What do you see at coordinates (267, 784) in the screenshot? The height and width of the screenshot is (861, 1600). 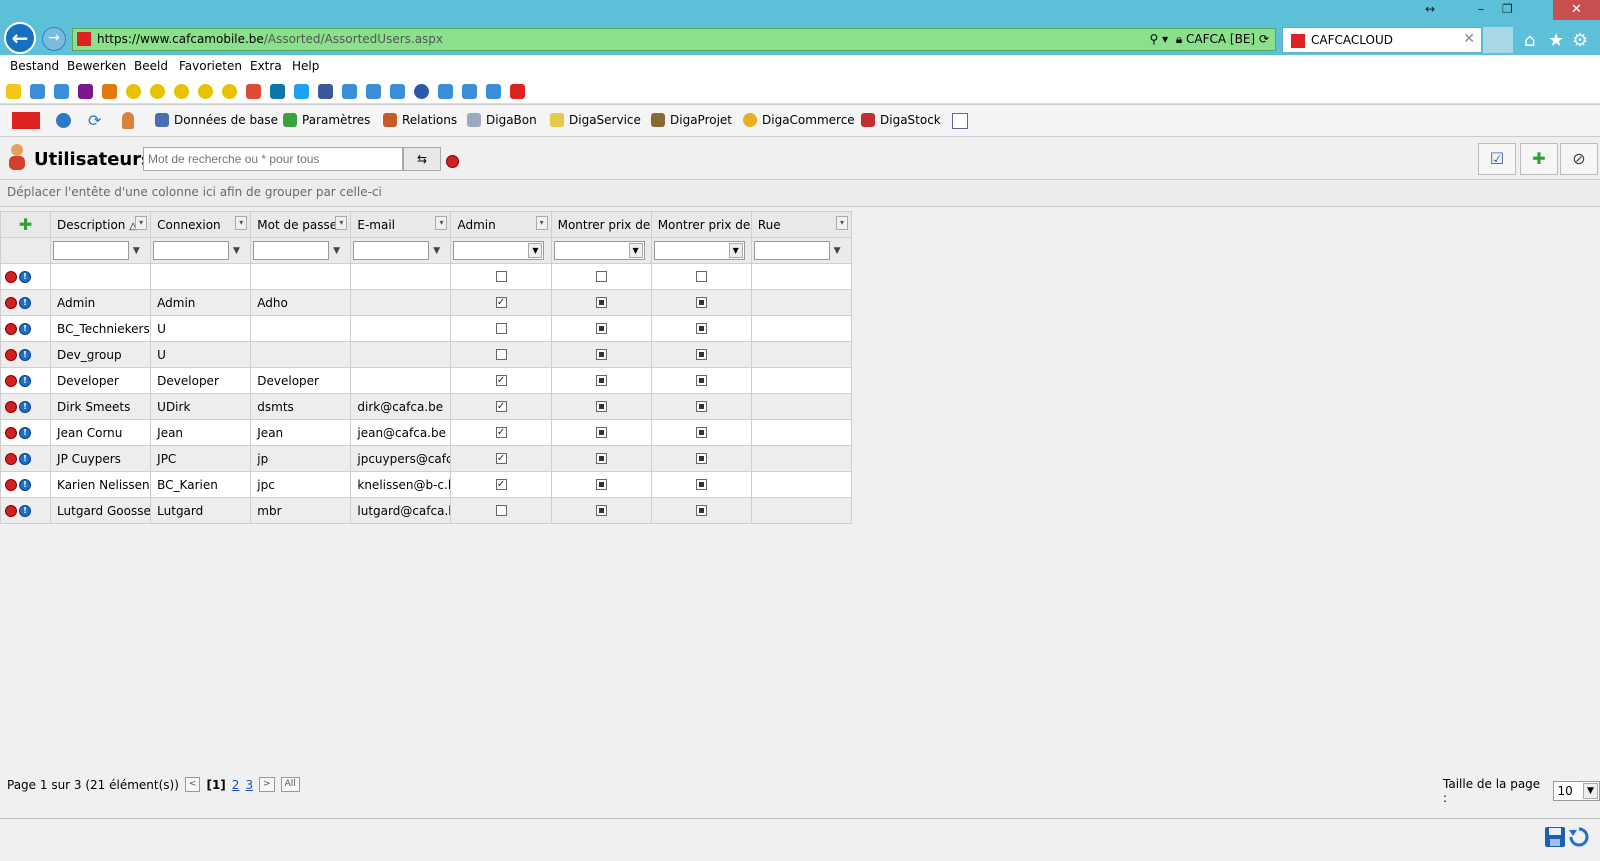 I see `next-page-button: >` at bounding box center [267, 784].